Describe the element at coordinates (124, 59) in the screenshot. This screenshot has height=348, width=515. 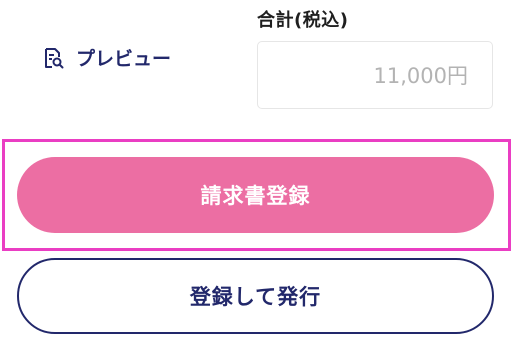
I see `preview-label: プレビュー` at that location.